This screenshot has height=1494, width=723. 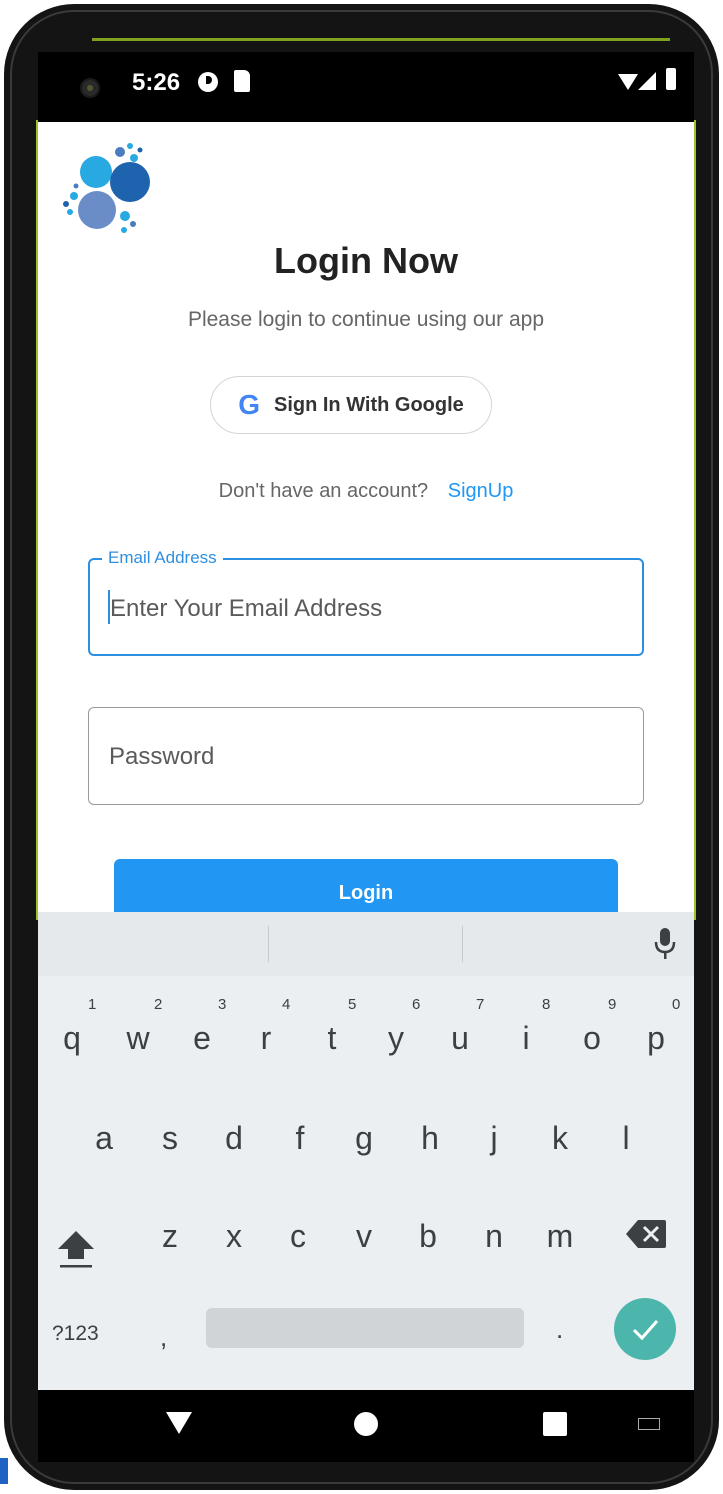 I want to click on key-a: a, so click(x=104, y=1138).